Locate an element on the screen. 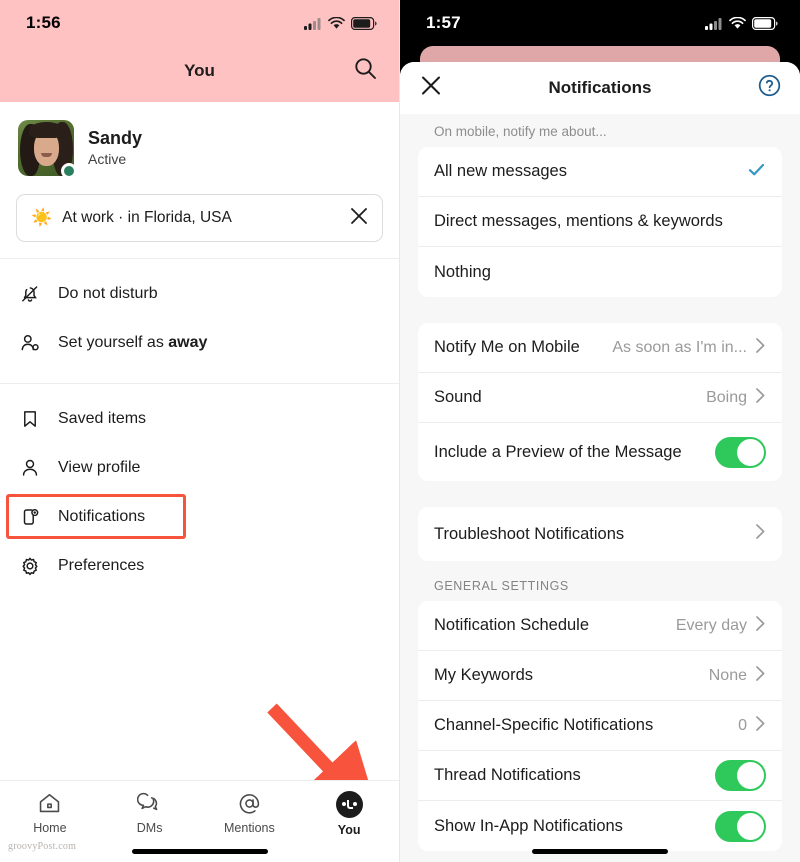 The image size is (800, 862). bell-slash-icon is located at coordinates (30, 294).